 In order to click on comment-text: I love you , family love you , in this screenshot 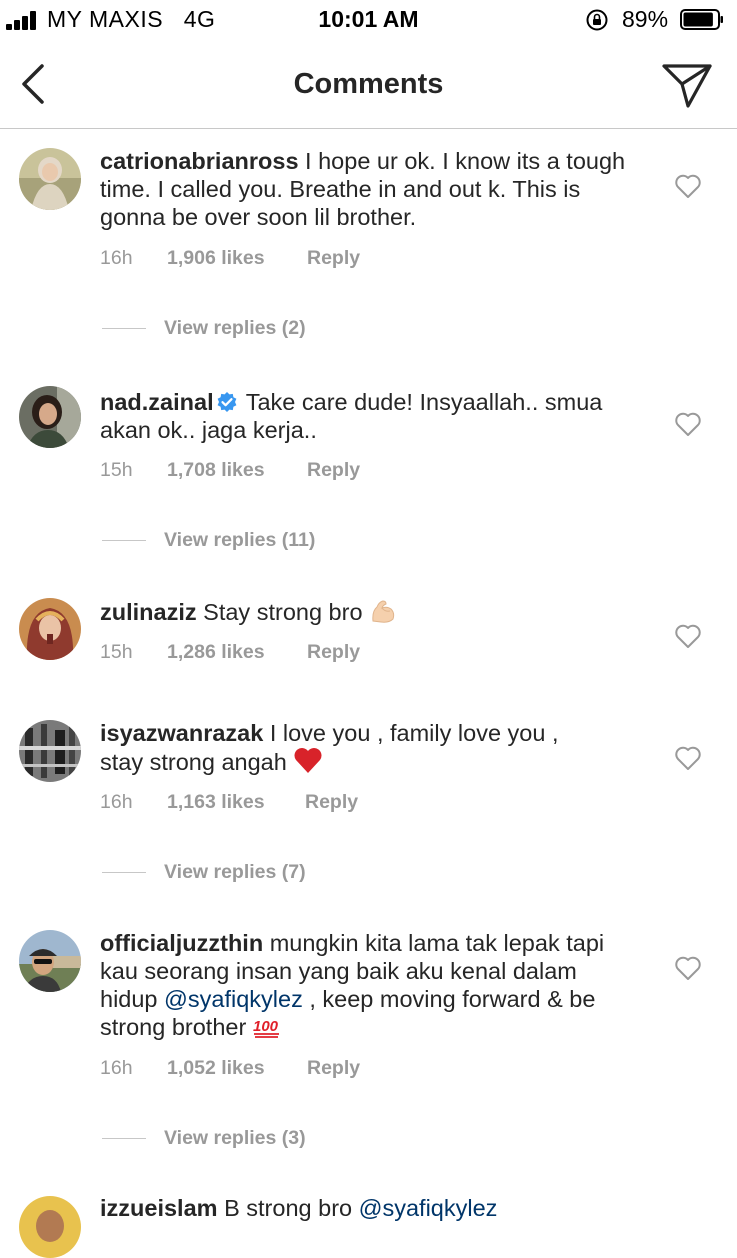, I will do `click(414, 733)`.